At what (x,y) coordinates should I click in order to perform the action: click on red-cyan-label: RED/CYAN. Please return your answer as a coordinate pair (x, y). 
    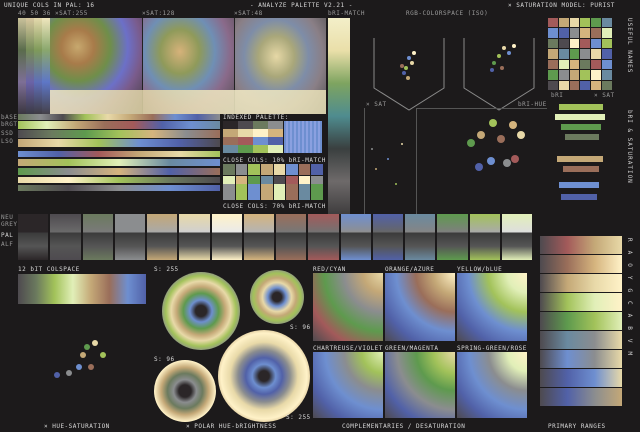
    Looking at the image, I should click on (329, 269).